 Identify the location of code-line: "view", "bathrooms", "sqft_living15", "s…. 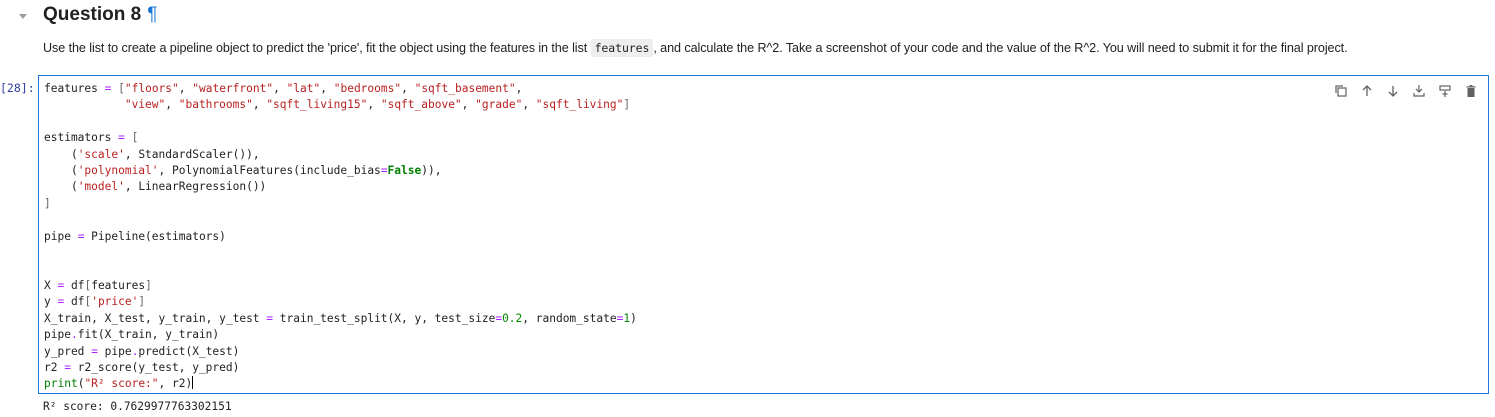
(377, 105).